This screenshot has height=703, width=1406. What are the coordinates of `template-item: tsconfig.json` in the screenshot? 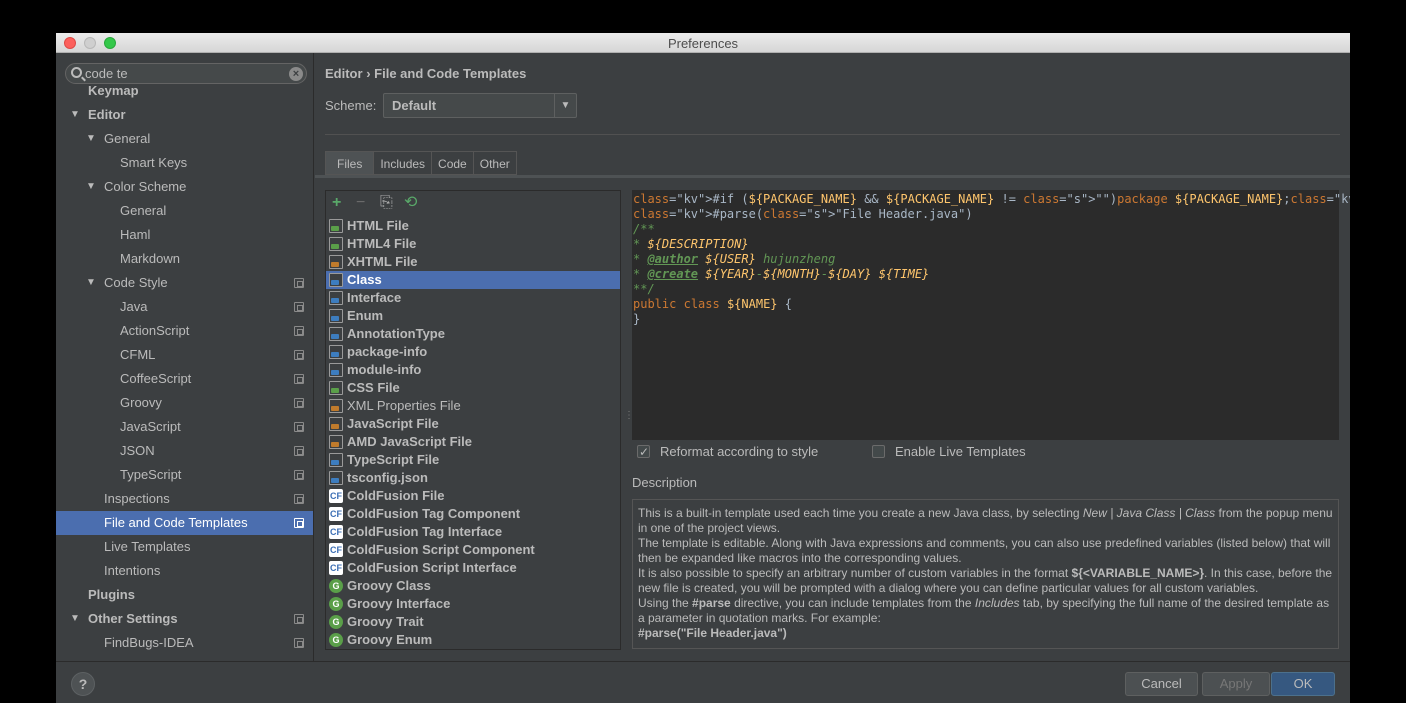 It's located at (473, 478).